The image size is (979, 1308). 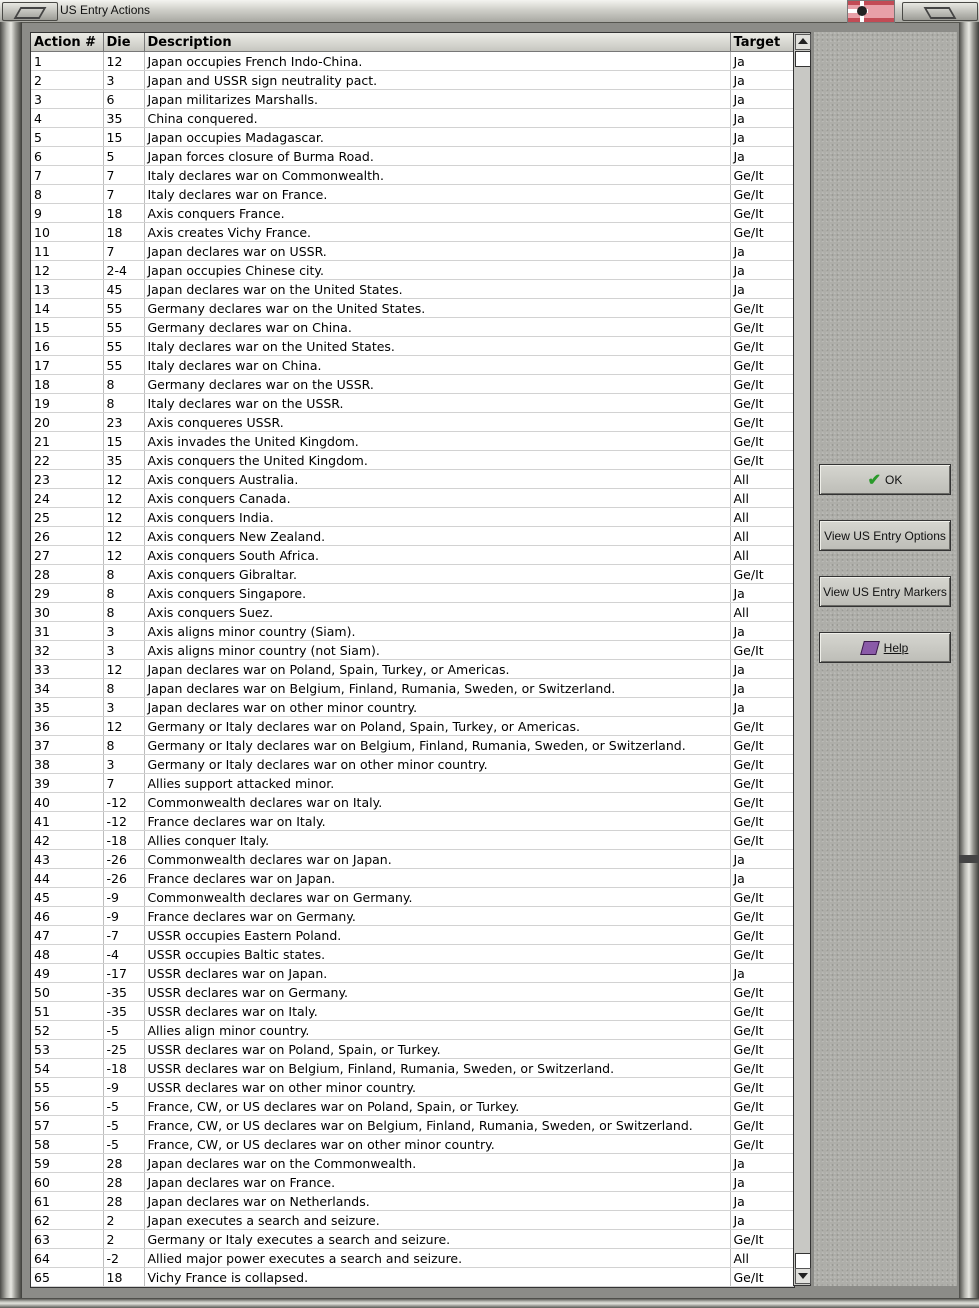 What do you see at coordinates (412, 403) in the screenshot?
I see `table-row: 19 8 Italy declares war on the USSR. Ge/It` at bounding box center [412, 403].